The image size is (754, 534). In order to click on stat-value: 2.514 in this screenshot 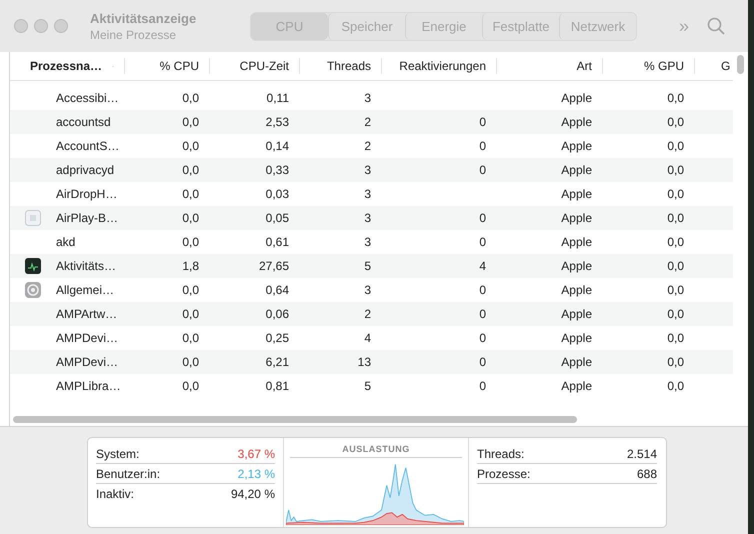, I will do `click(641, 453)`.